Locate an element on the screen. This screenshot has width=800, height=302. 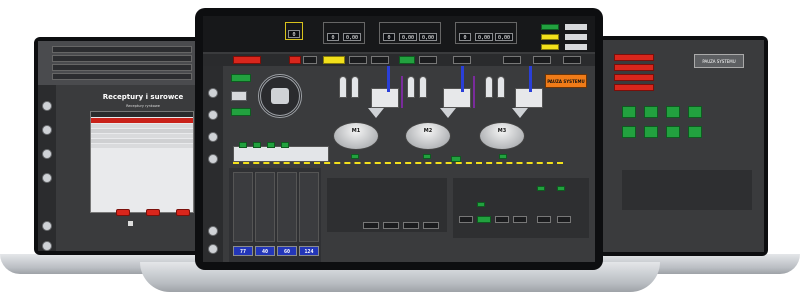
group-2-a: 0 is located at coordinates (389, 37).